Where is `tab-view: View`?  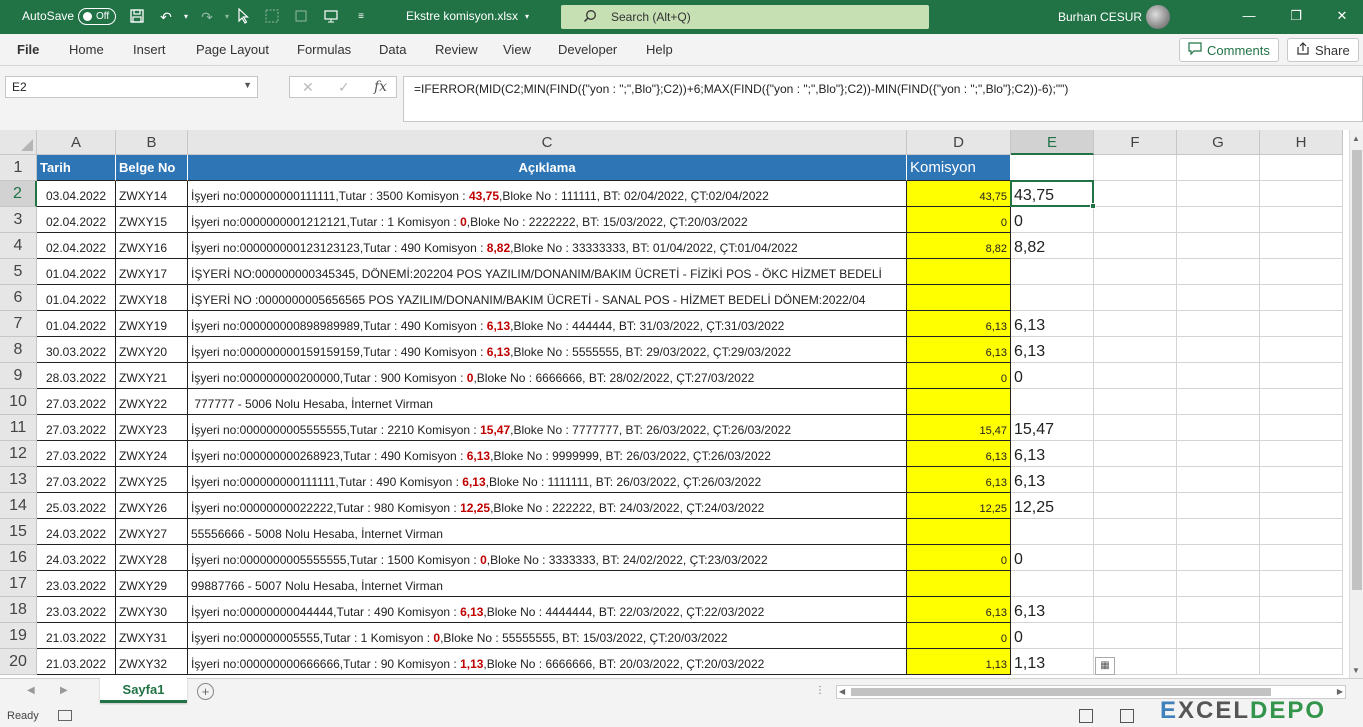 tab-view: View is located at coordinates (517, 49).